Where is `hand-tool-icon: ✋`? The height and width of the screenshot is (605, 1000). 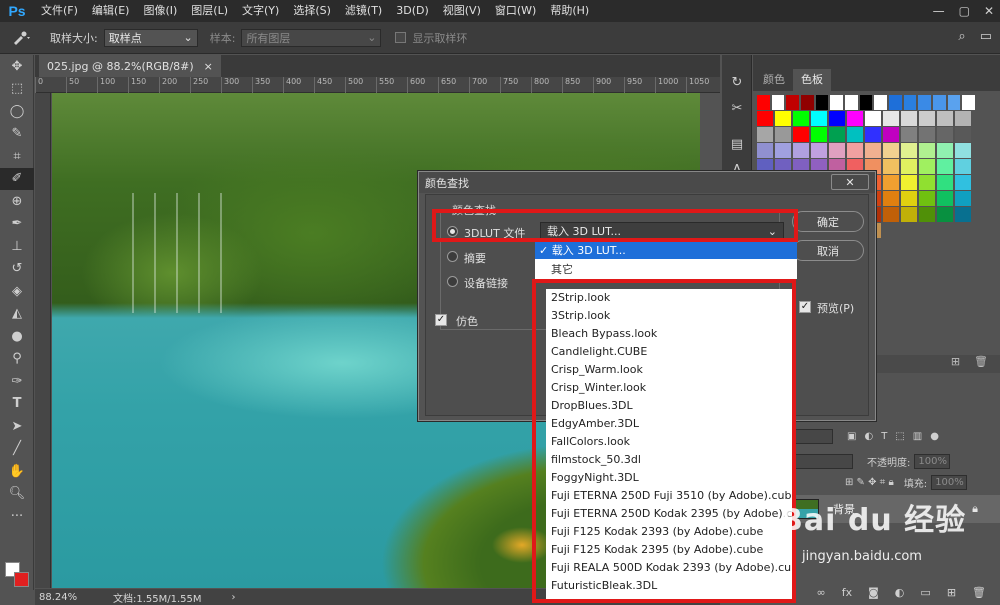
hand-tool-icon: ✋ is located at coordinates (17, 471).